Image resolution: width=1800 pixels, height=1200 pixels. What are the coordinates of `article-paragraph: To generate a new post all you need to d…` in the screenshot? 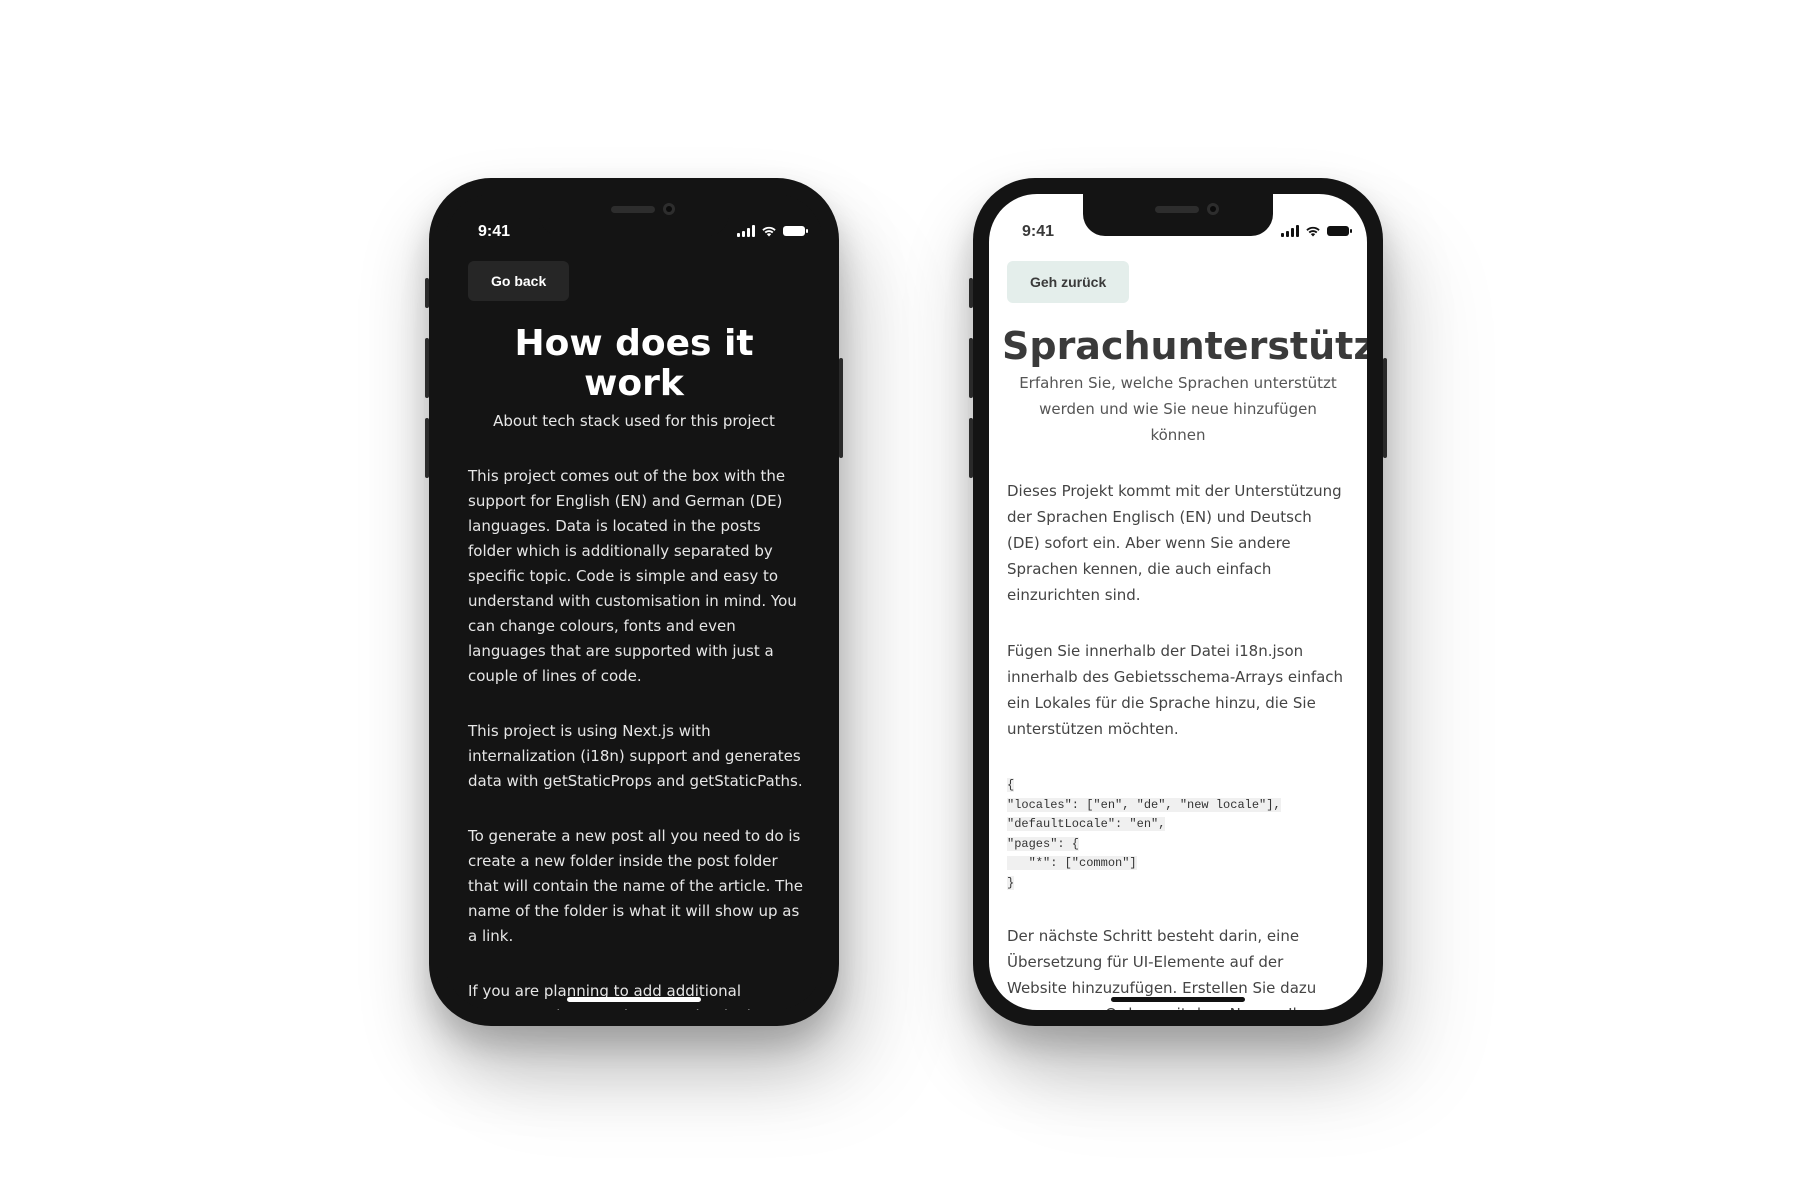 It's located at (636, 886).